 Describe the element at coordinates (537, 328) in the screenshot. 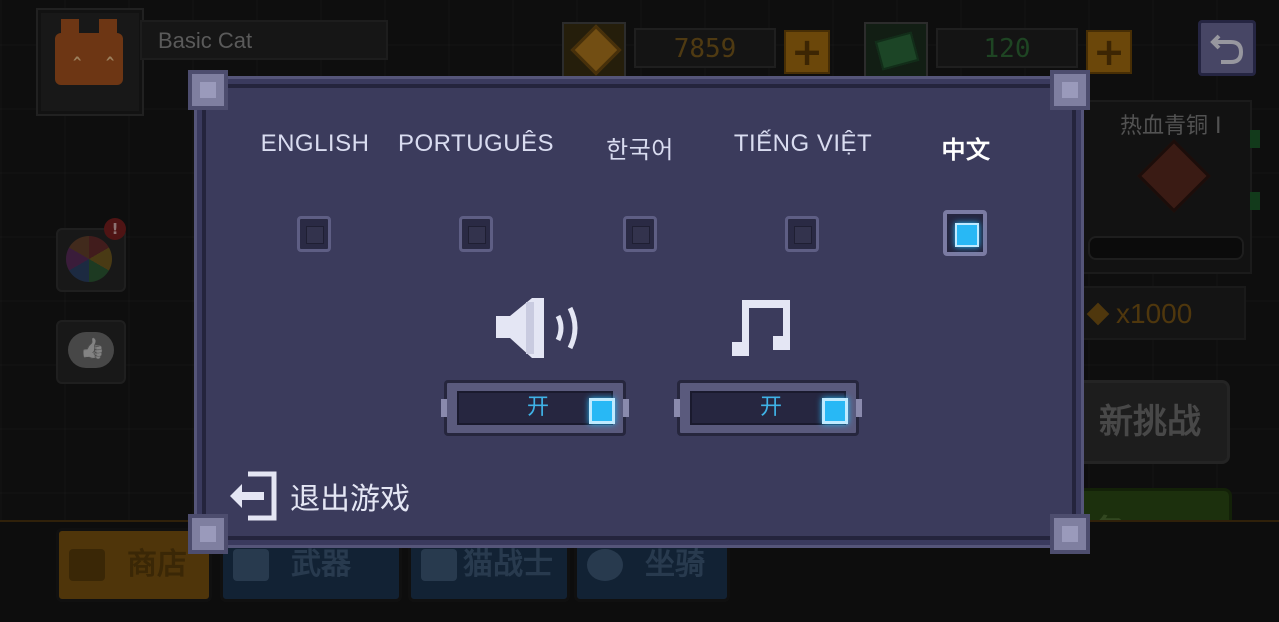

I see `speaker-icon` at that location.